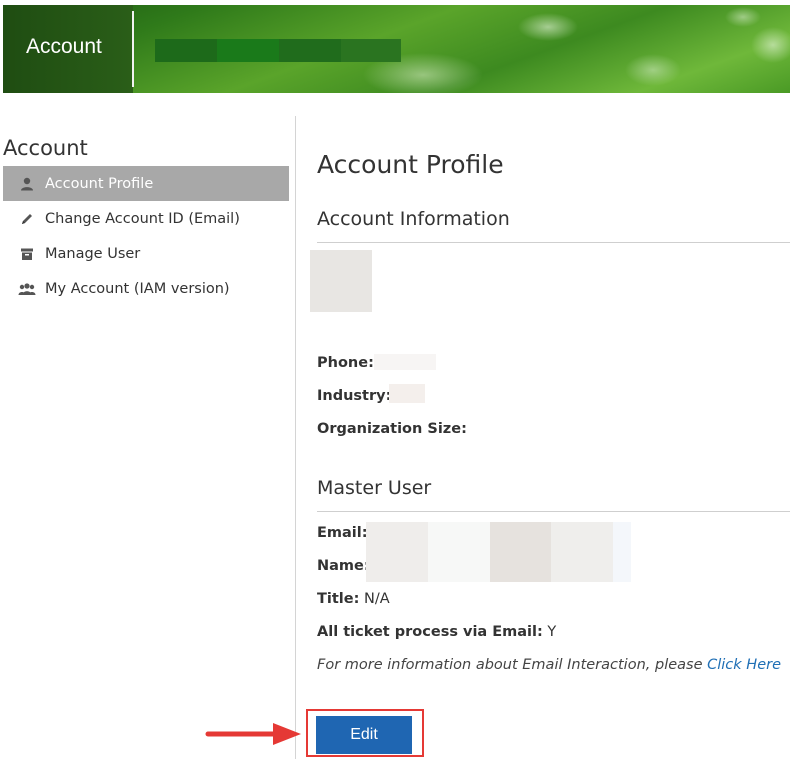 Image resolution: width=790 pixels, height=759 pixels. What do you see at coordinates (407, 393) in the screenshot?
I see `redacted-industry-value` at bounding box center [407, 393].